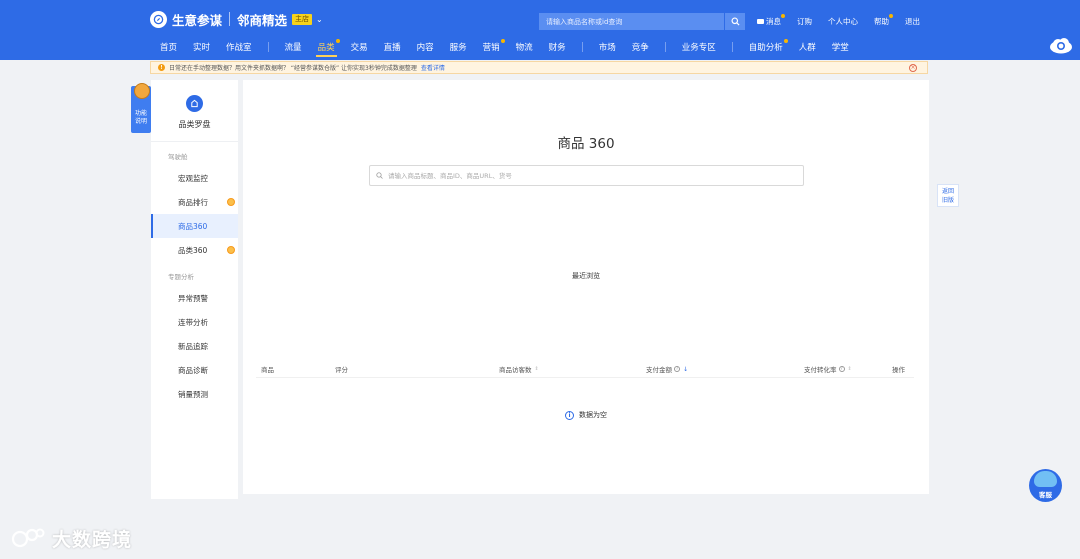  Describe the element at coordinates (640, 47) in the screenshot. I see `nav-item-competition: 竞争` at that location.